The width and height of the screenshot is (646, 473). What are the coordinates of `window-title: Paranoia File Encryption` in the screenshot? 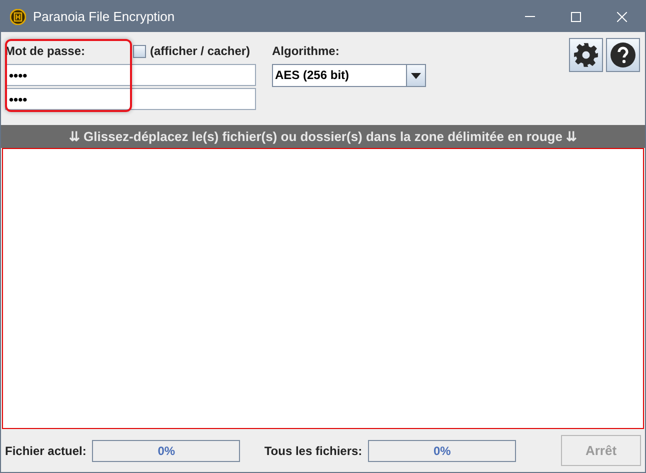 It's located at (104, 17).